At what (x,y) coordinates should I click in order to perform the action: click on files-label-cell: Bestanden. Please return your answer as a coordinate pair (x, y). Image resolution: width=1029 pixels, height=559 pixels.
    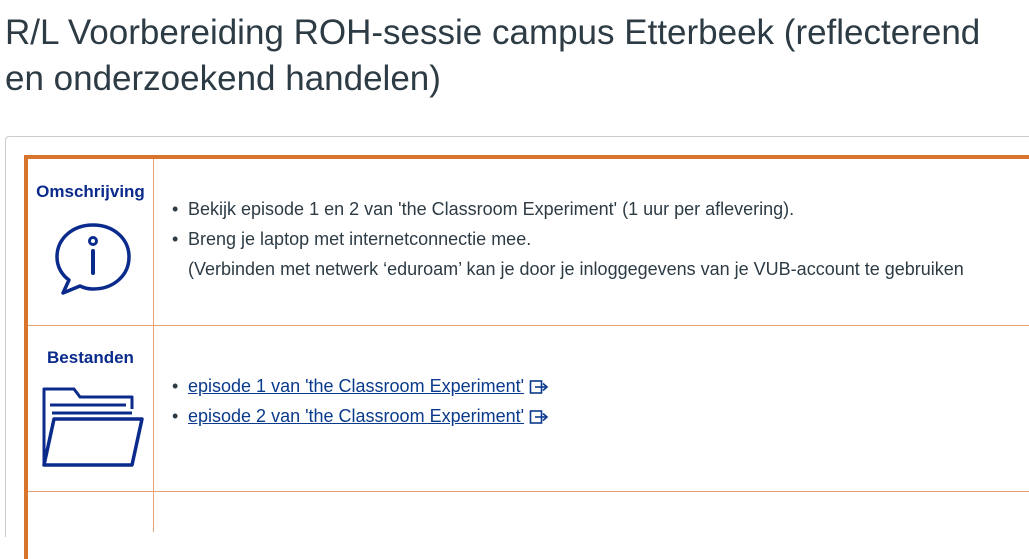
    Looking at the image, I should click on (91, 409).